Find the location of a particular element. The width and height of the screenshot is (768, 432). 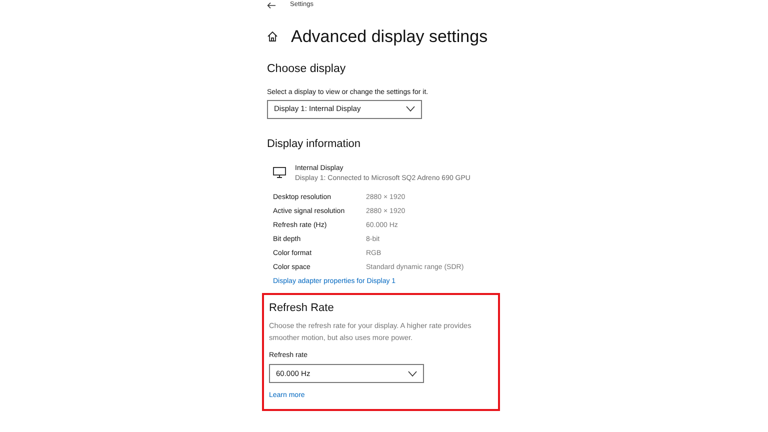

back-arrow-icon is located at coordinates (271, 5).